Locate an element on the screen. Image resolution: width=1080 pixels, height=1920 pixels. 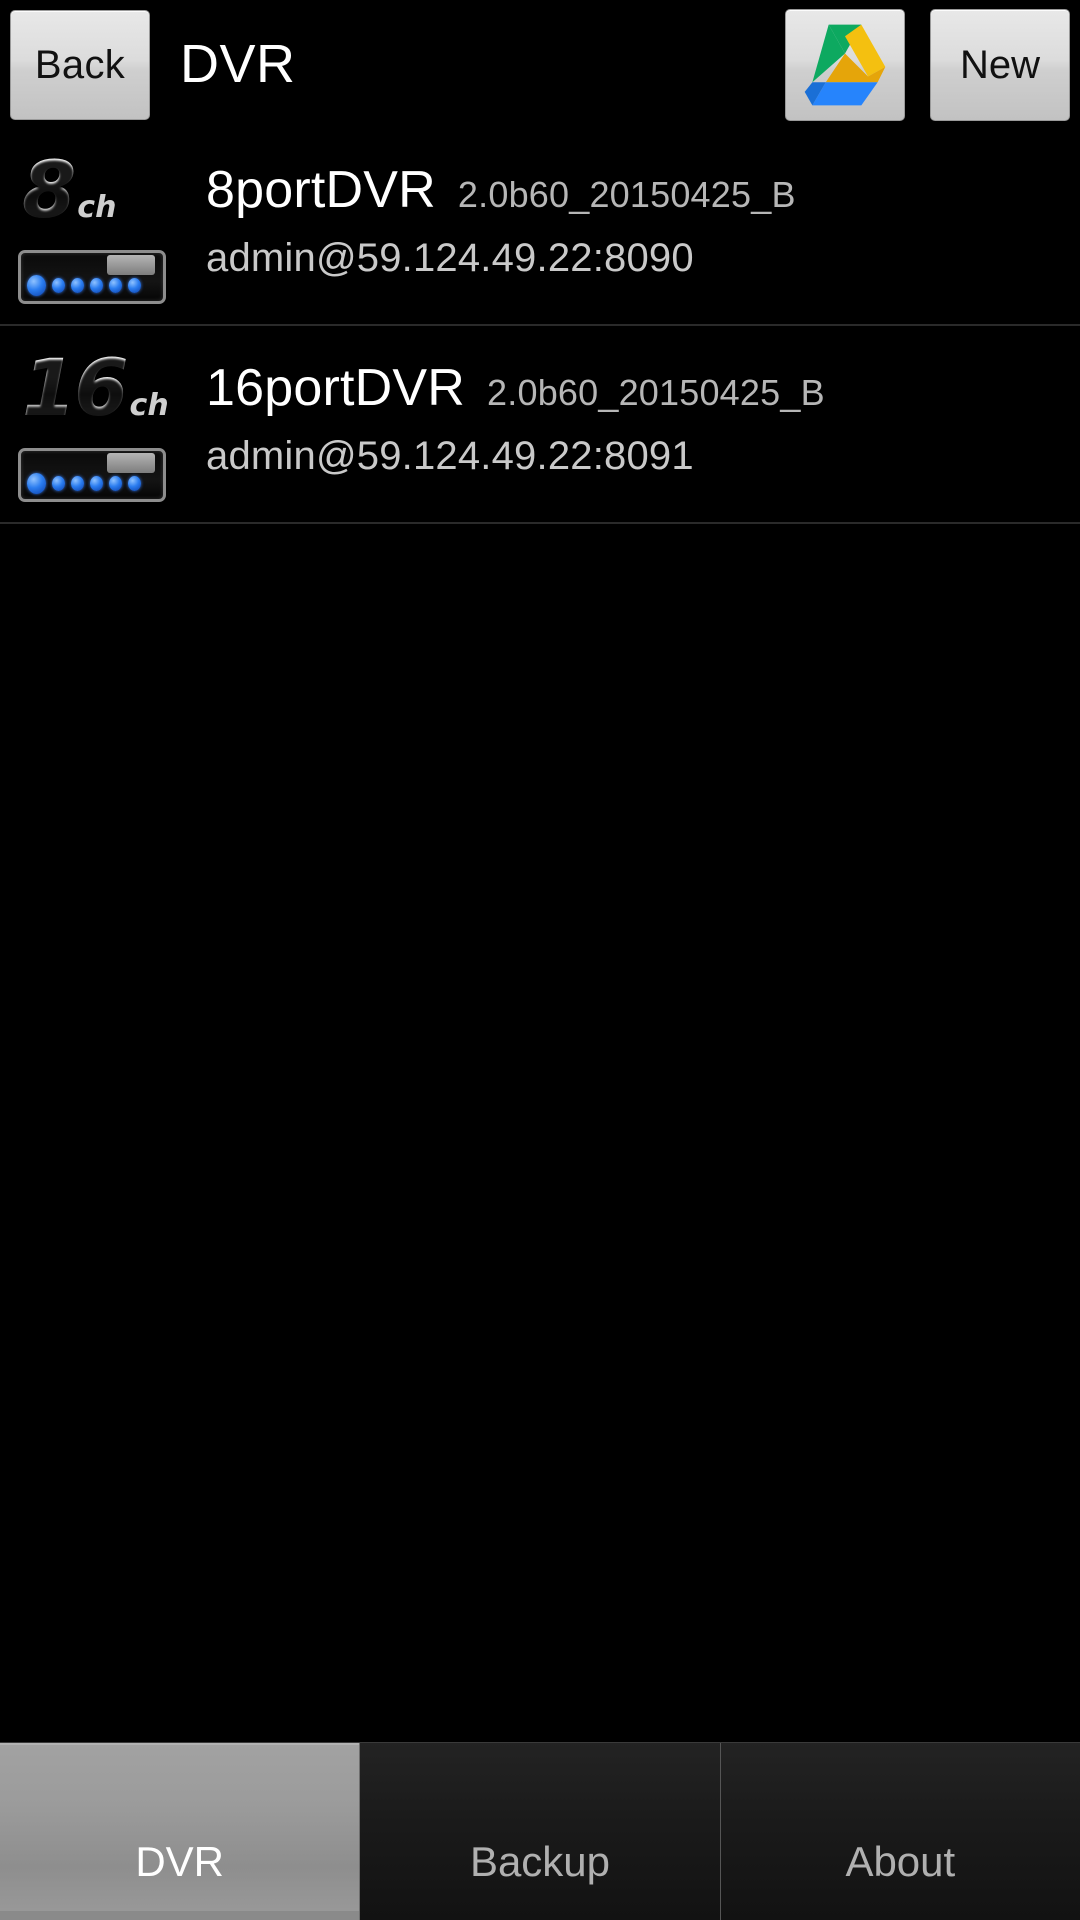
google-drive-button is located at coordinates (845, 65).